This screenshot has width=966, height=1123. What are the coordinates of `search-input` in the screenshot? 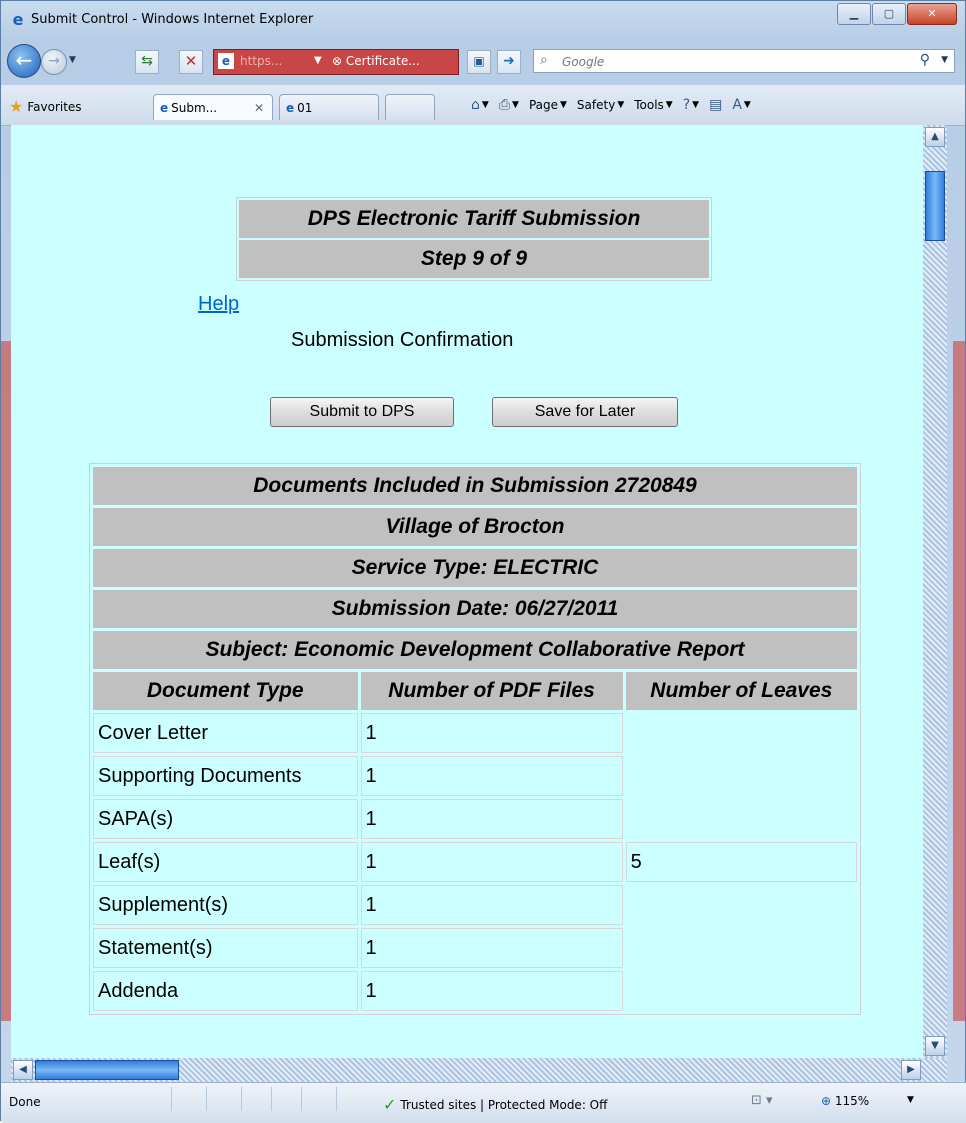 It's located at (727, 62).